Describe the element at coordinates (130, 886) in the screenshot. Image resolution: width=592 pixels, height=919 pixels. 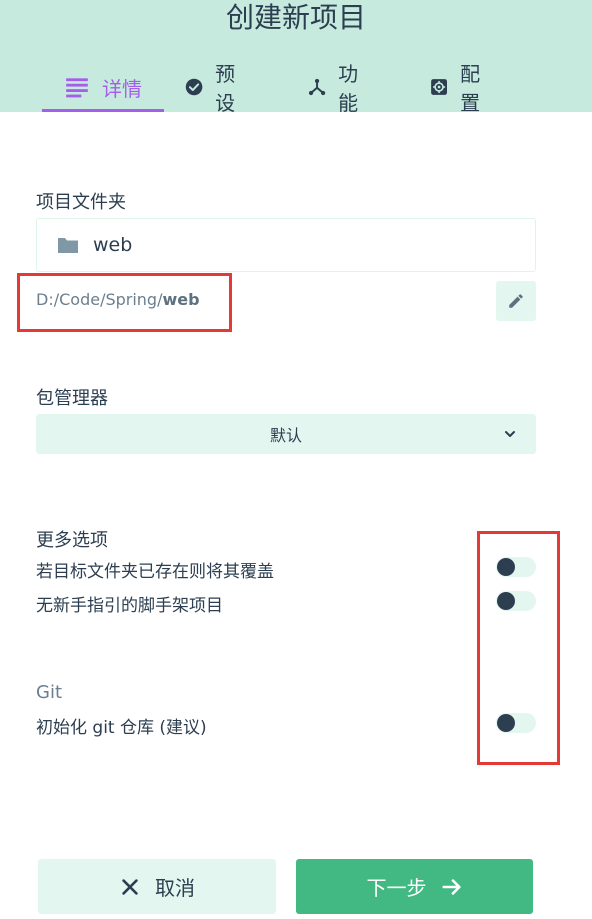
I see `close-icon` at that location.